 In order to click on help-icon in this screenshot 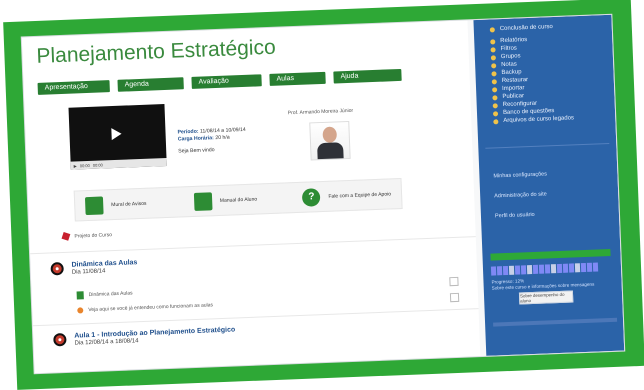, I will do `click(311, 197)`.